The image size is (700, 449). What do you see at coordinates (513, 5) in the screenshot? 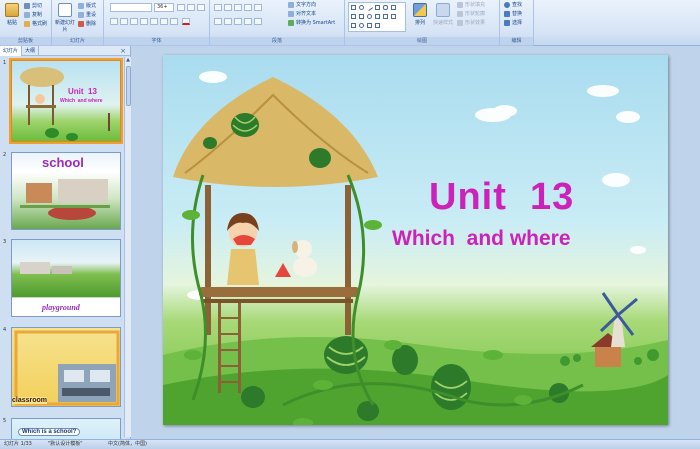
I see `find-button: 查找` at bounding box center [513, 5].